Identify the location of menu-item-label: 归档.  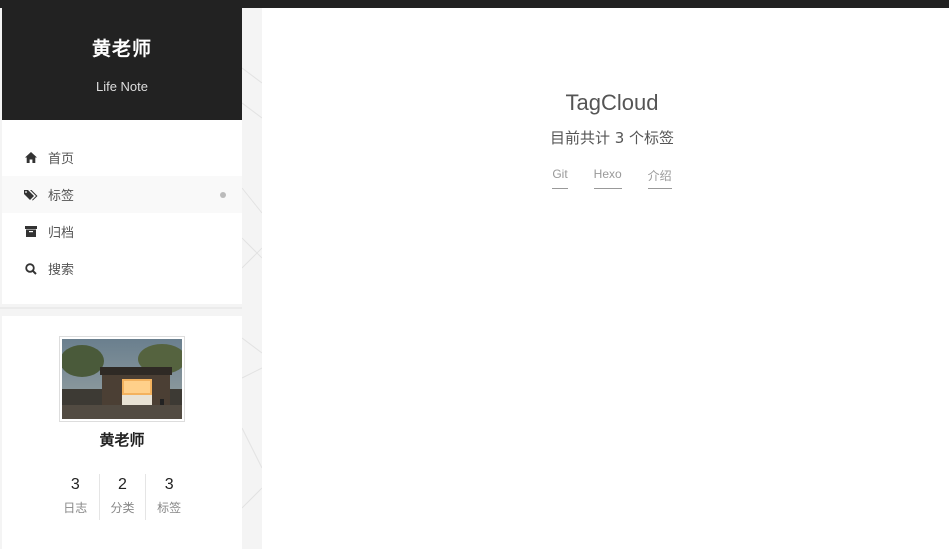
(61, 233).